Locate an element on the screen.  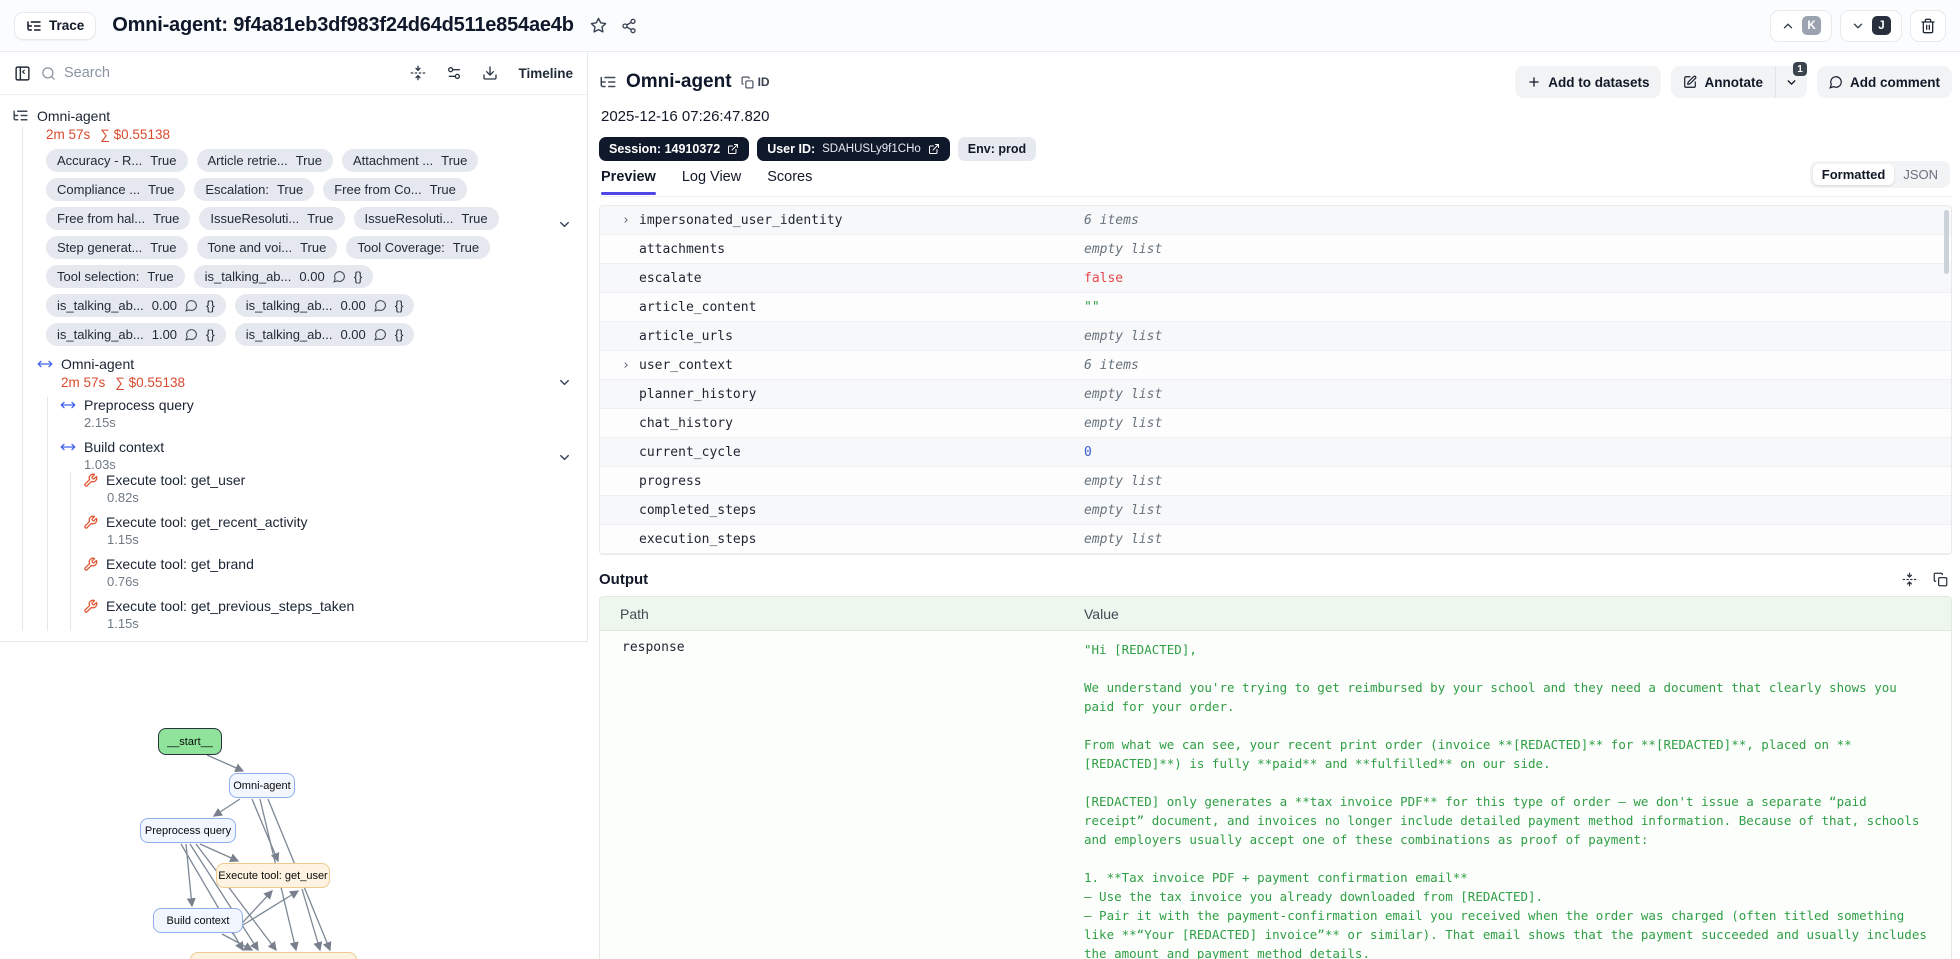
tree-node-tool: Execute tool: get_recent_activity 1.15s is located at coordinates (335, 530).